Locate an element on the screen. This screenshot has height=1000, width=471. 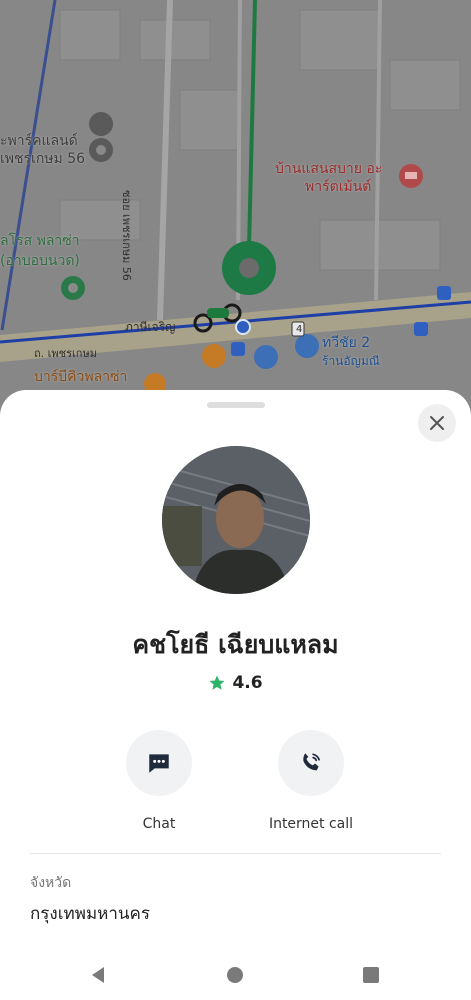
driver-rating: 4.6 is located at coordinates (235, 683).